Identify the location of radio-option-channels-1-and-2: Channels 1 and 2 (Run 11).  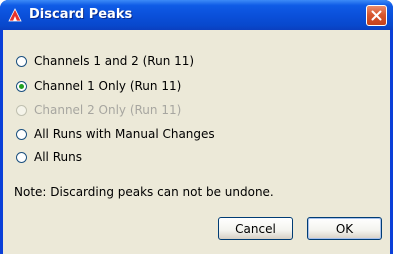
(105, 61).